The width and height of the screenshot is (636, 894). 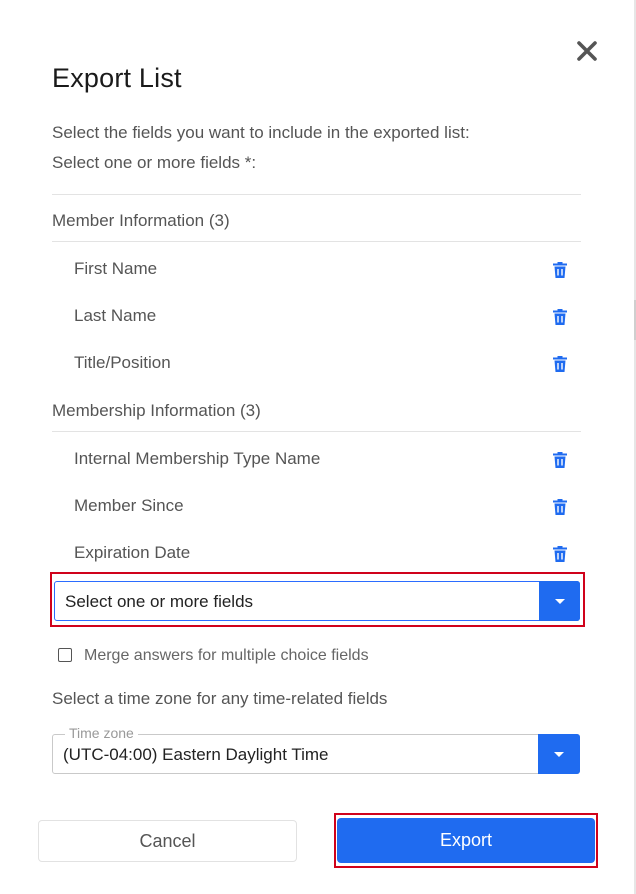 I want to click on timezone-toggle, so click(x=559, y=754).